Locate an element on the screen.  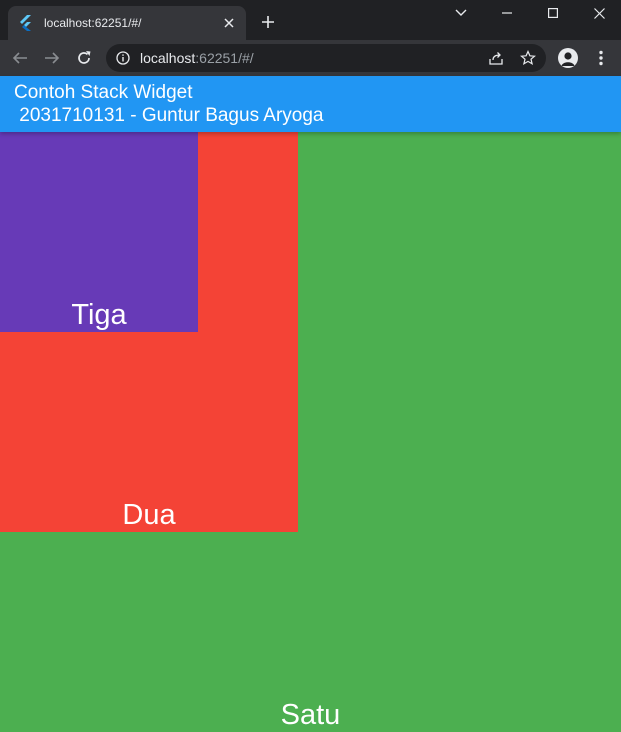
app-title: Contoh Stack Widget is located at coordinates (103, 92).